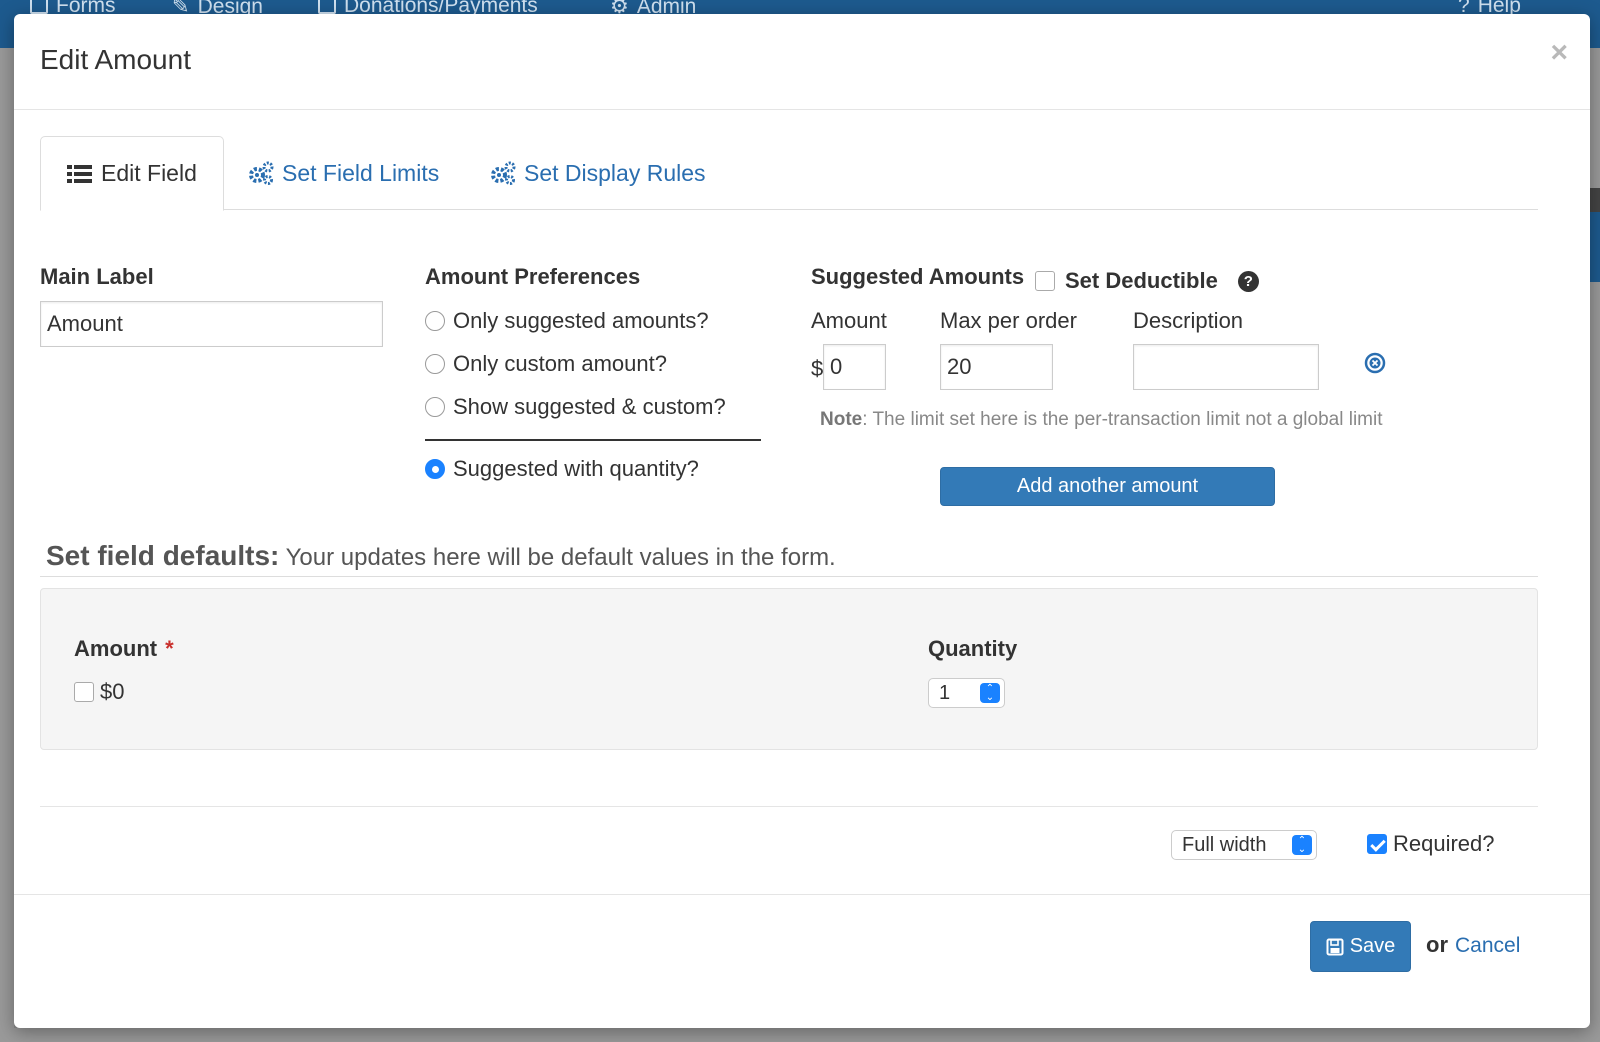 This screenshot has width=1600, height=1042. What do you see at coordinates (124, 648) in the screenshot?
I see `default-amount-label: Amount *` at bounding box center [124, 648].